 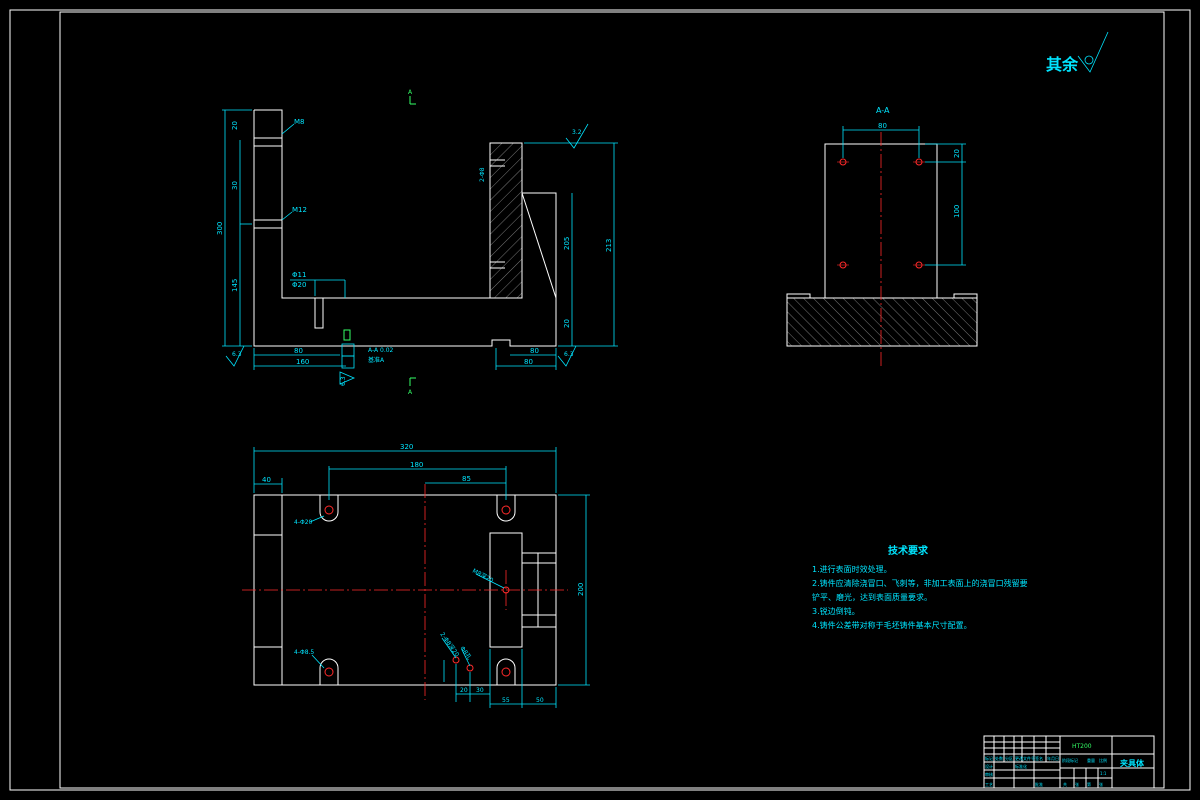 I want to click on front-left-dim-1: 300, so click(x=220, y=228).